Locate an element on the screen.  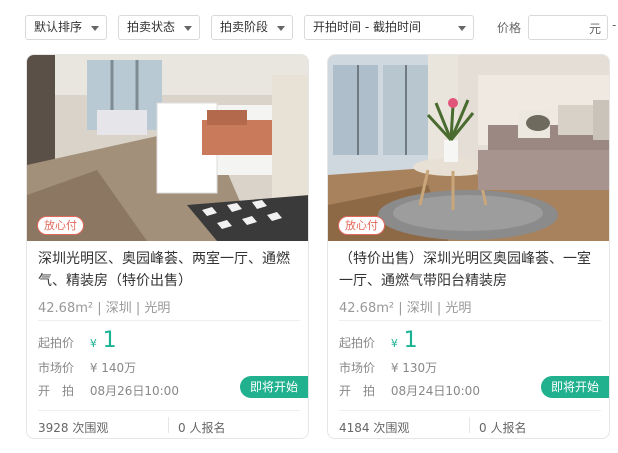
time-range-dropdown: 开拍时间 - 截拍时间 is located at coordinates (389, 27).